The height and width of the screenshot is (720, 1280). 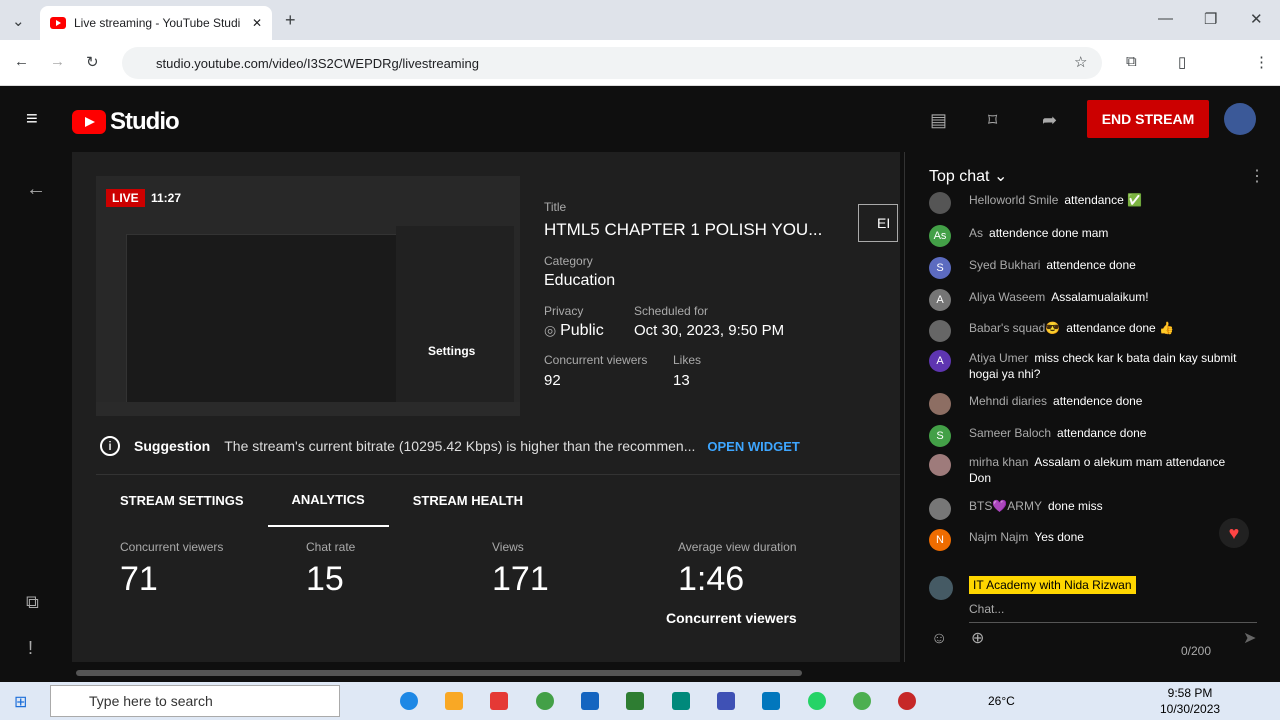 I want to click on chat-text: attendence done, so click(x=1098, y=401).